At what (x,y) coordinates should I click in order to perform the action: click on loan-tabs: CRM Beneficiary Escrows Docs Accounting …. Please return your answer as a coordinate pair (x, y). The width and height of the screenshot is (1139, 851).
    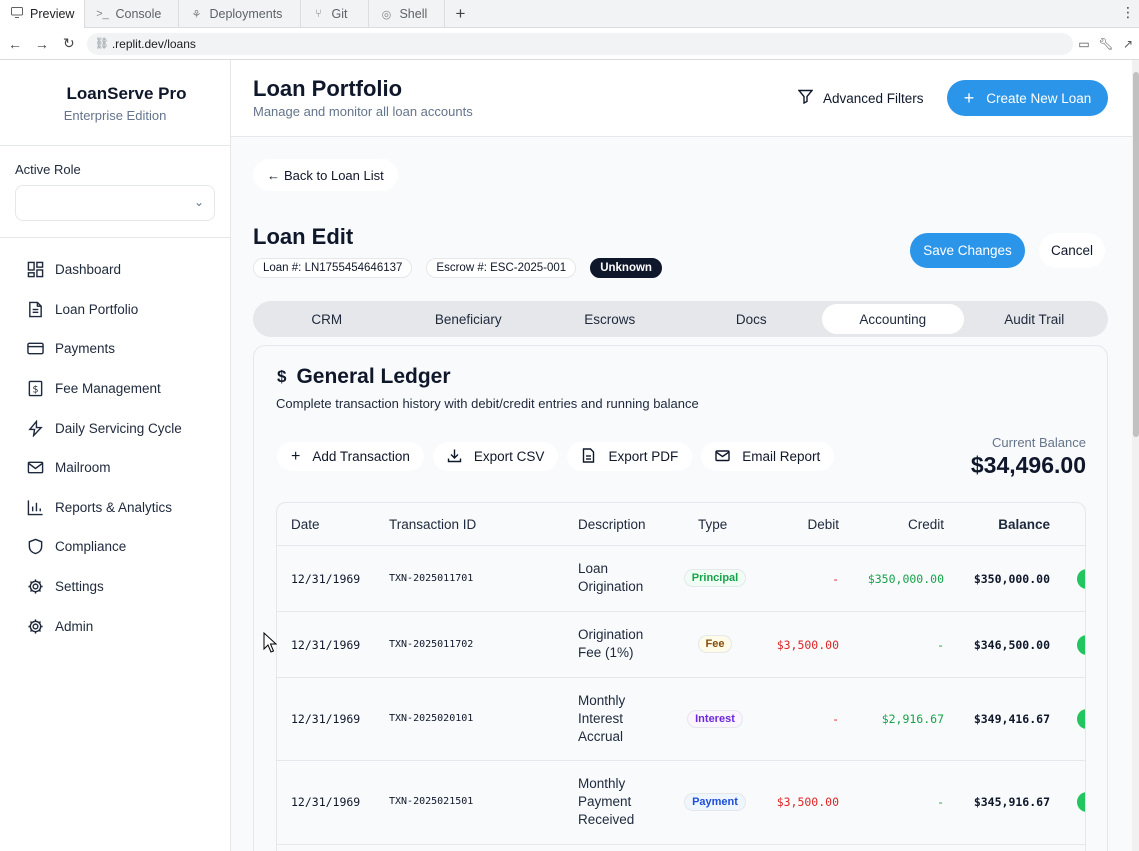
    Looking at the image, I should click on (680, 319).